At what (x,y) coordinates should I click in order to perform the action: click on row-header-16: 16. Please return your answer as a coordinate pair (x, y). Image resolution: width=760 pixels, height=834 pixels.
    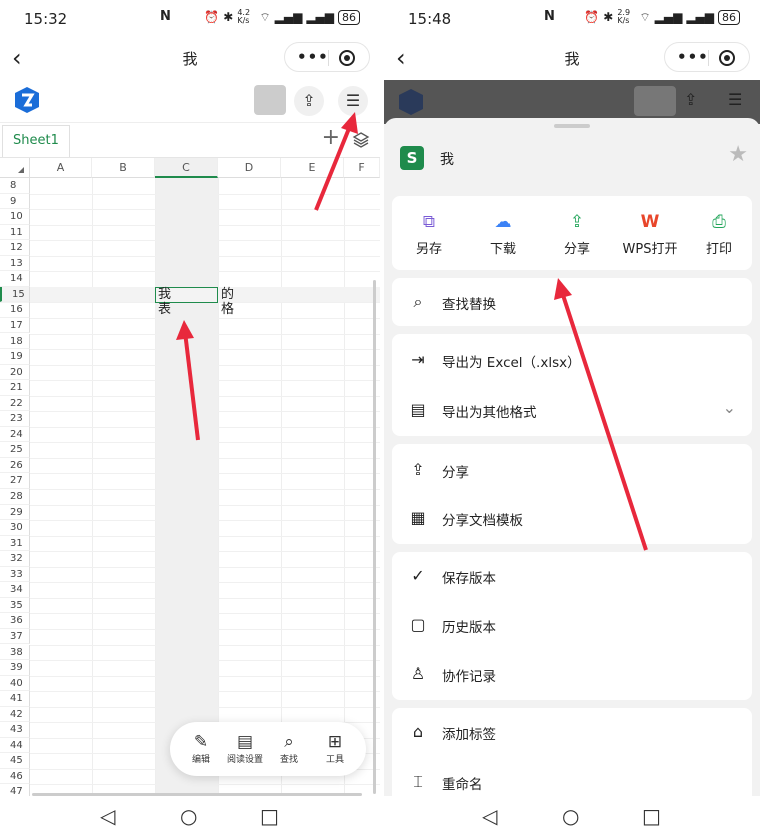
    Looking at the image, I should click on (15, 310).